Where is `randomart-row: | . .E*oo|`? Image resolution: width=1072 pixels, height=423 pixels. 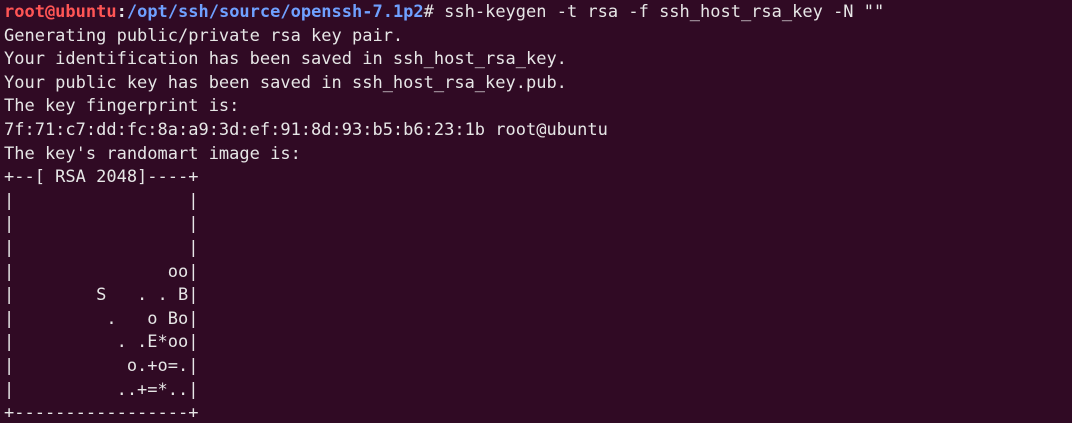 randomart-row: | . .E*oo| is located at coordinates (101, 342).